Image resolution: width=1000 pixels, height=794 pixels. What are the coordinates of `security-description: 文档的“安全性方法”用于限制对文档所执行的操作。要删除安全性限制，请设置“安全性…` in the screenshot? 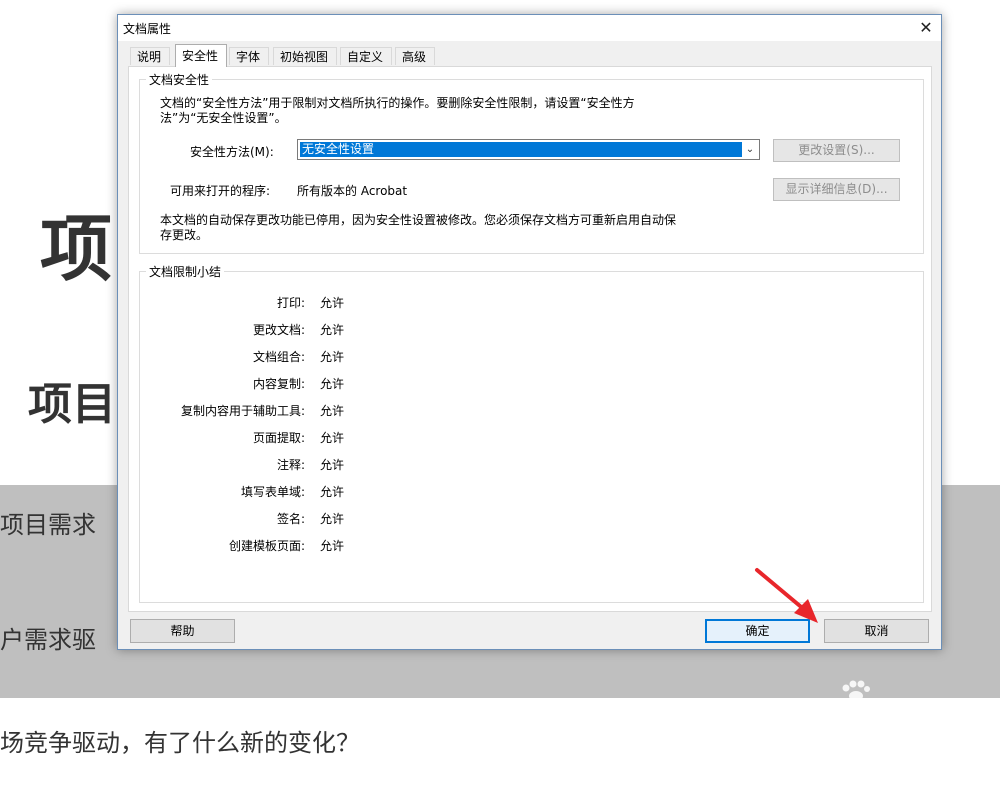 It's located at (397, 110).